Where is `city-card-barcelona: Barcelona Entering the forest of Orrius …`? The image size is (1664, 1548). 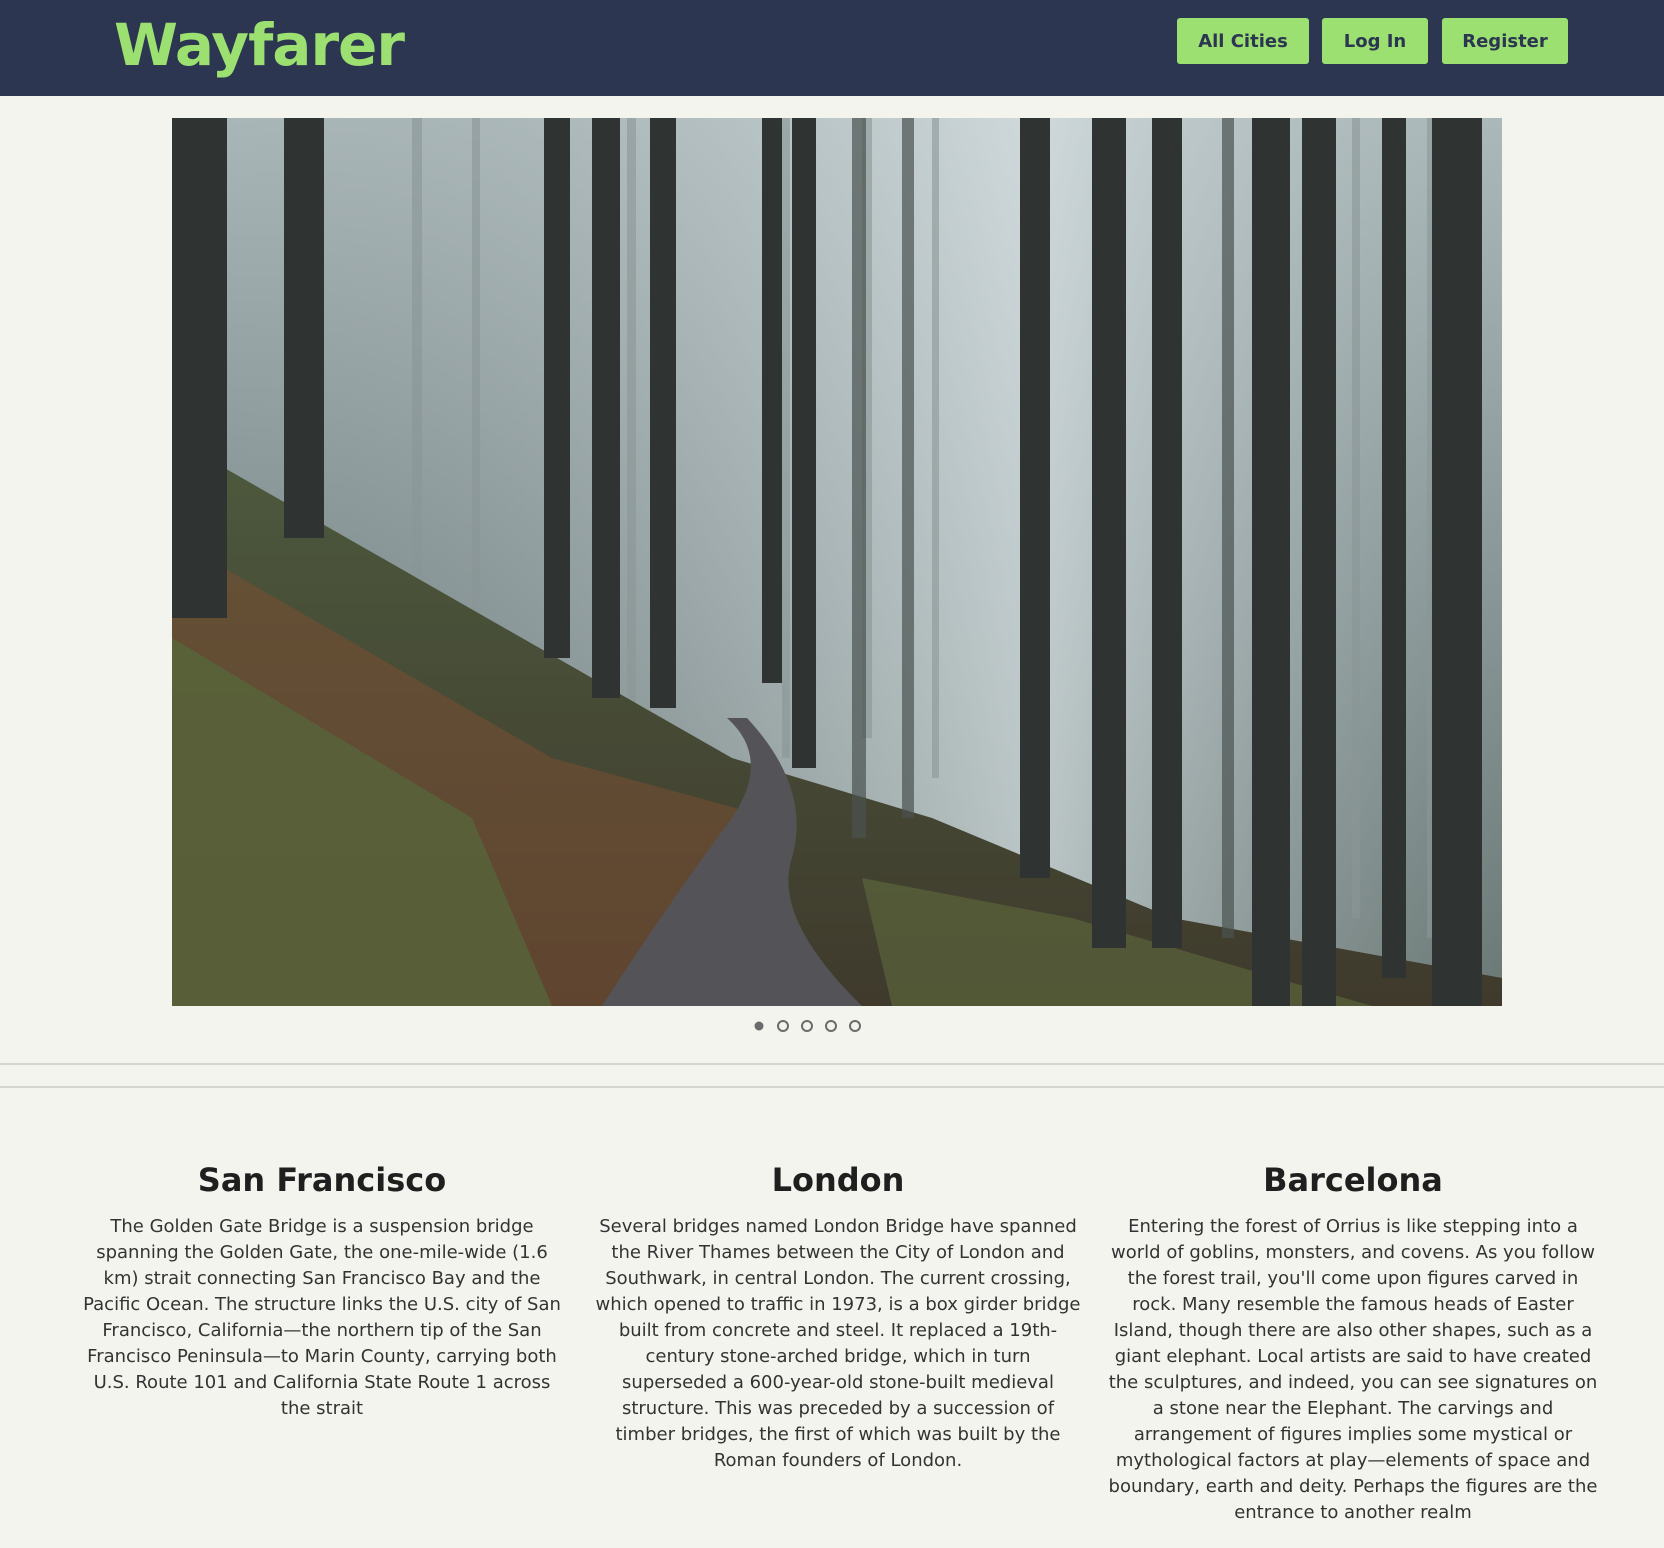 city-card-barcelona: Barcelona Entering the forest of Orrius … is located at coordinates (1353, 1340).